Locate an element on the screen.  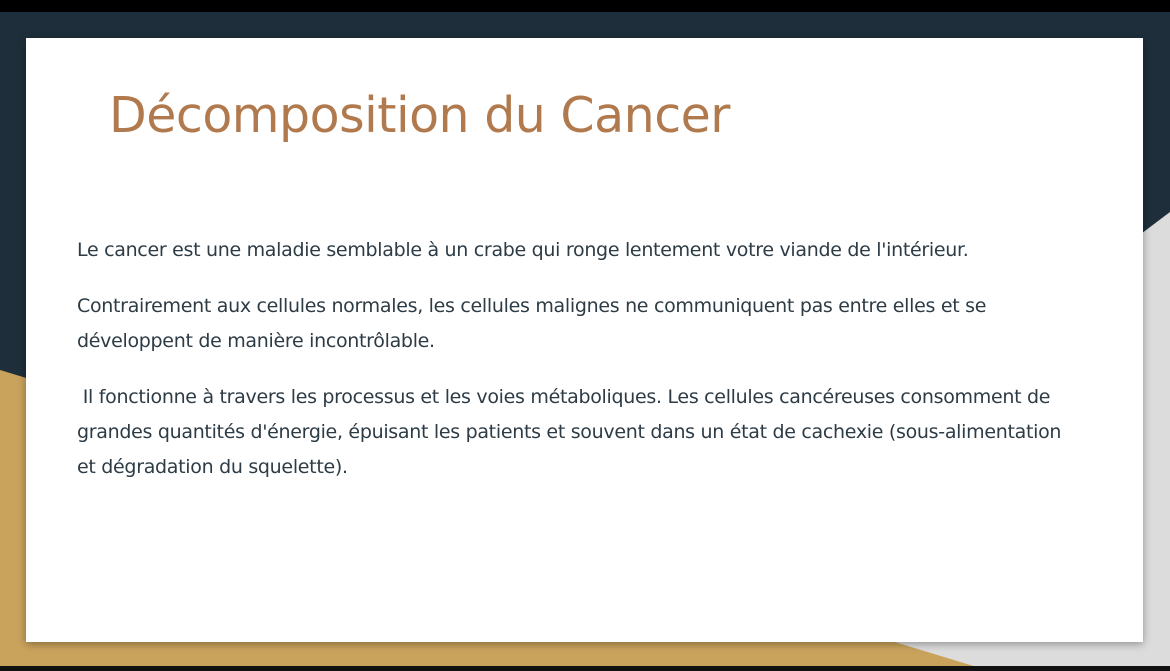
bottom-dark-bar is located at coordinates (585, 668).